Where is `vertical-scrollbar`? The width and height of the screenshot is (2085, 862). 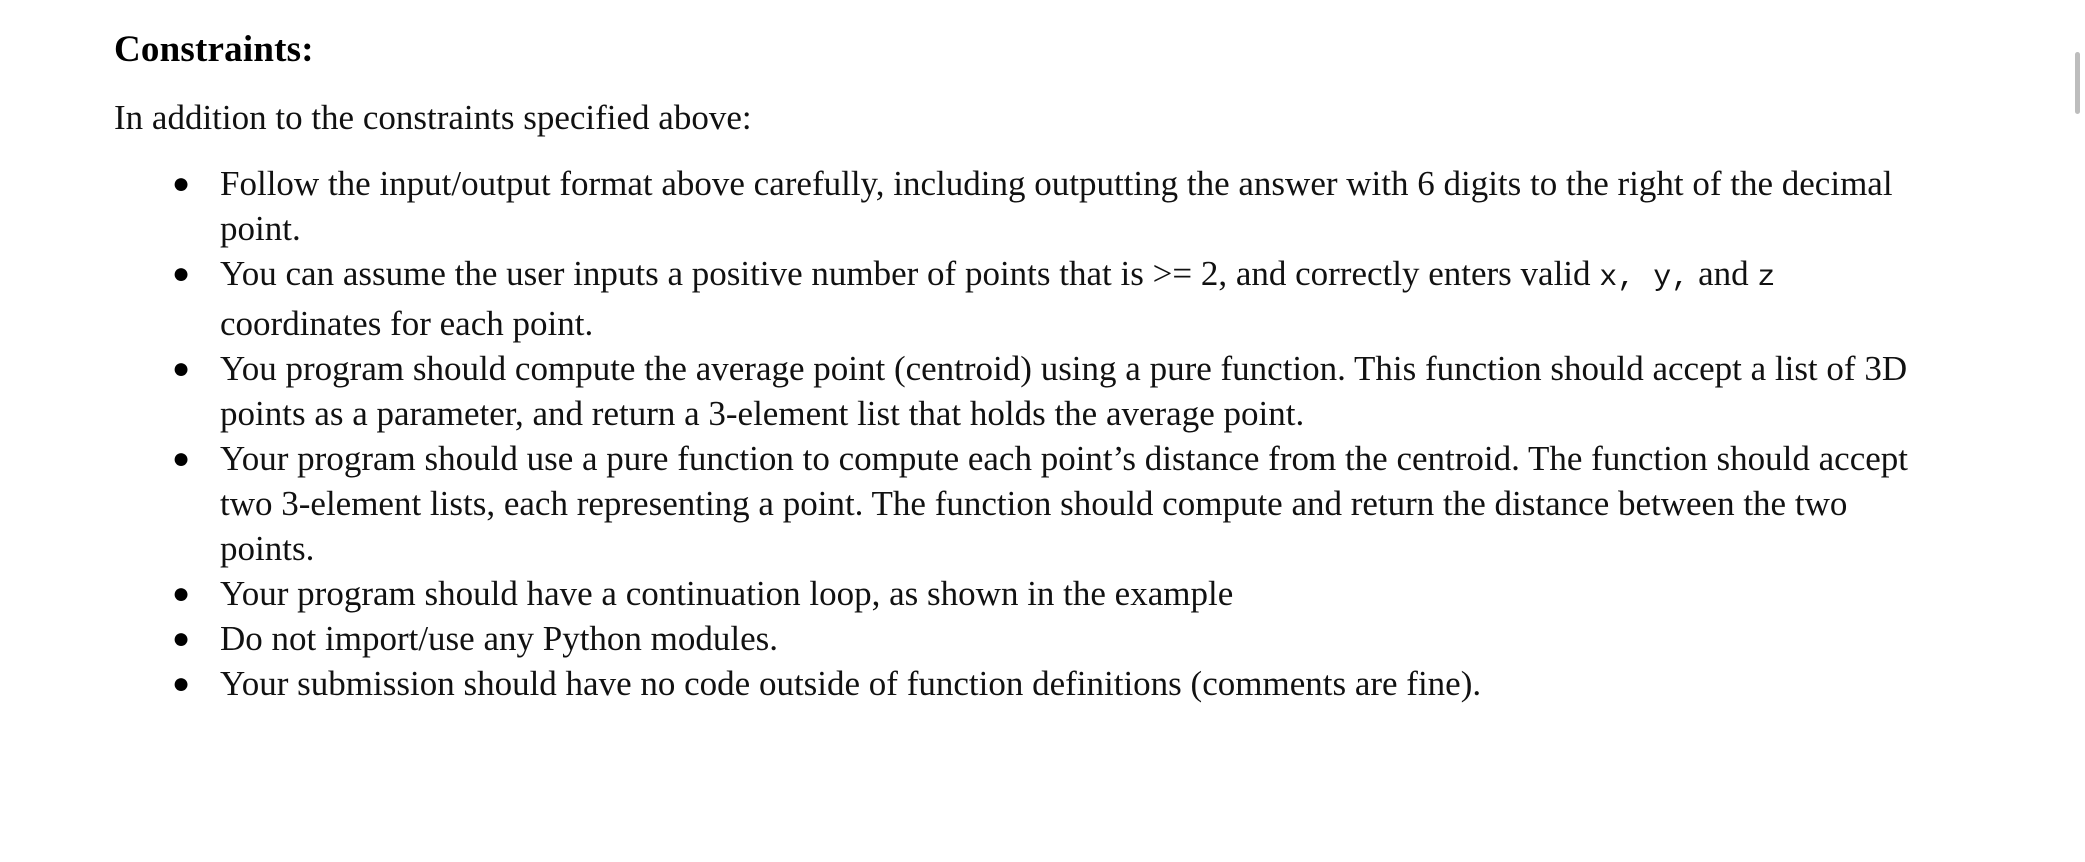
vertical-scrollbar is located at coordinates (2076, 431).